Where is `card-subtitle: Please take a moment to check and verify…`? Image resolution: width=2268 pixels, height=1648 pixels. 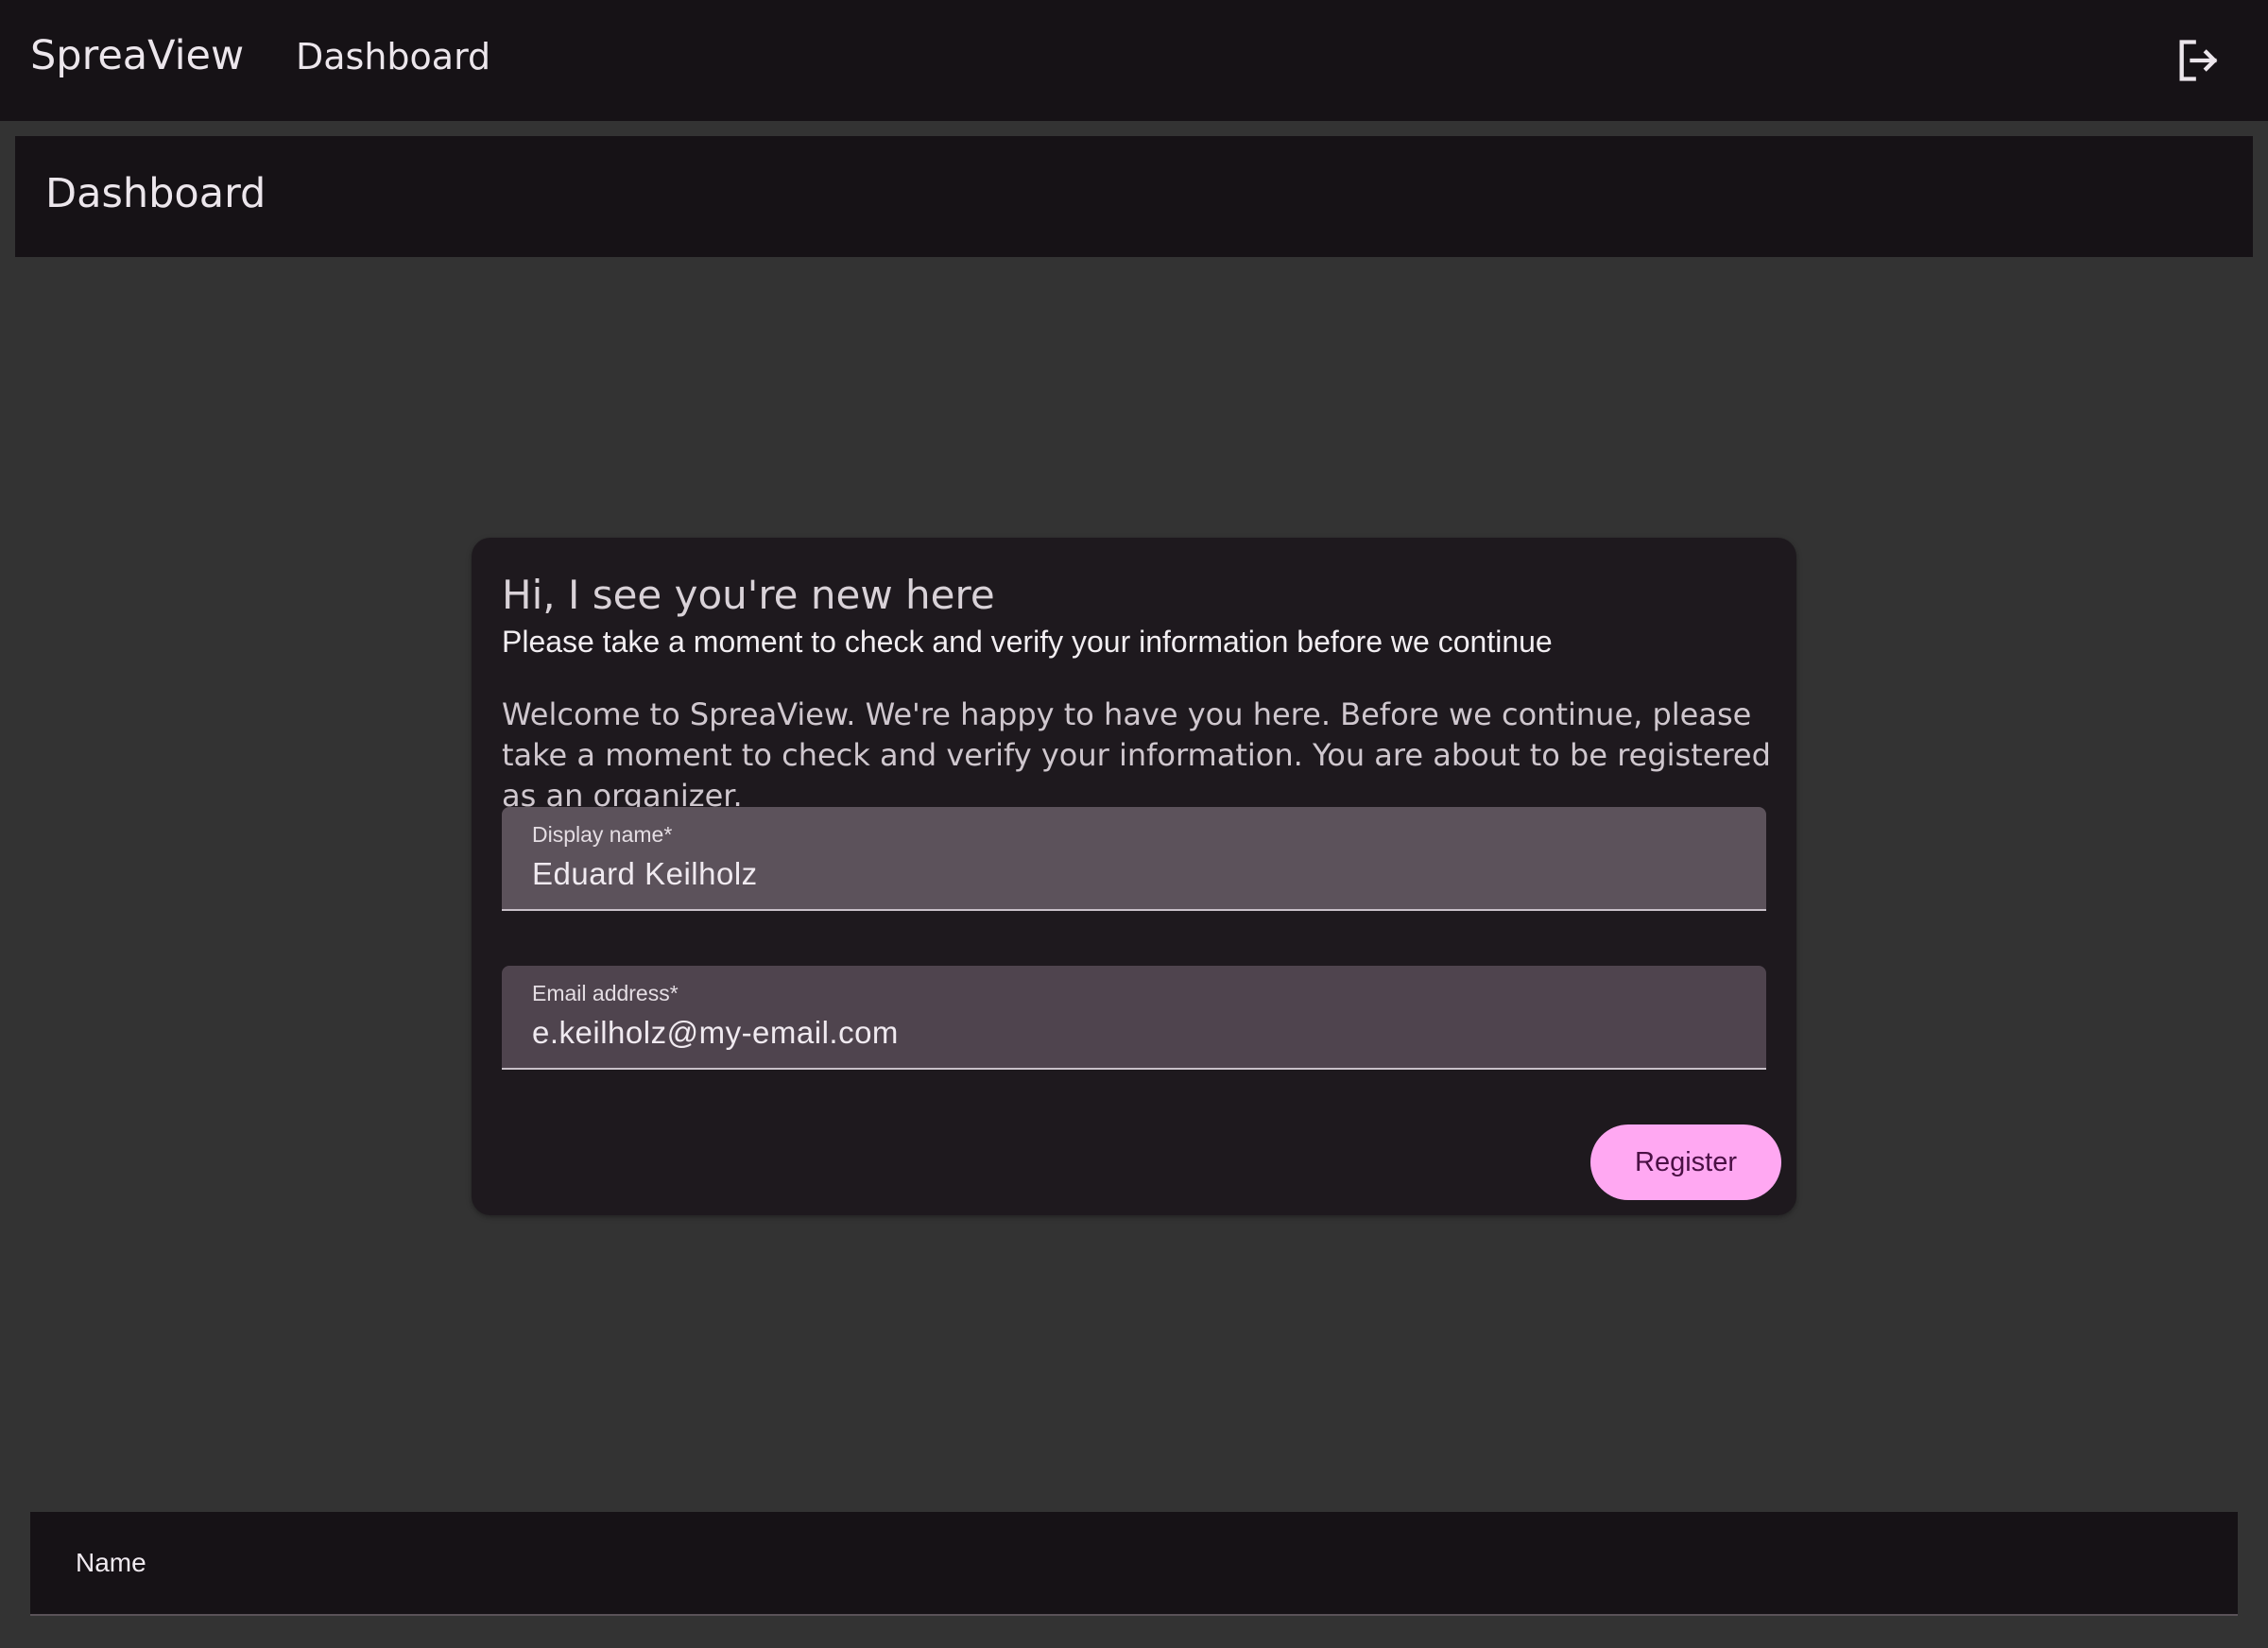
card-subtitle: Please take a moment to check and verify… is located at coordinates (1027, 642).